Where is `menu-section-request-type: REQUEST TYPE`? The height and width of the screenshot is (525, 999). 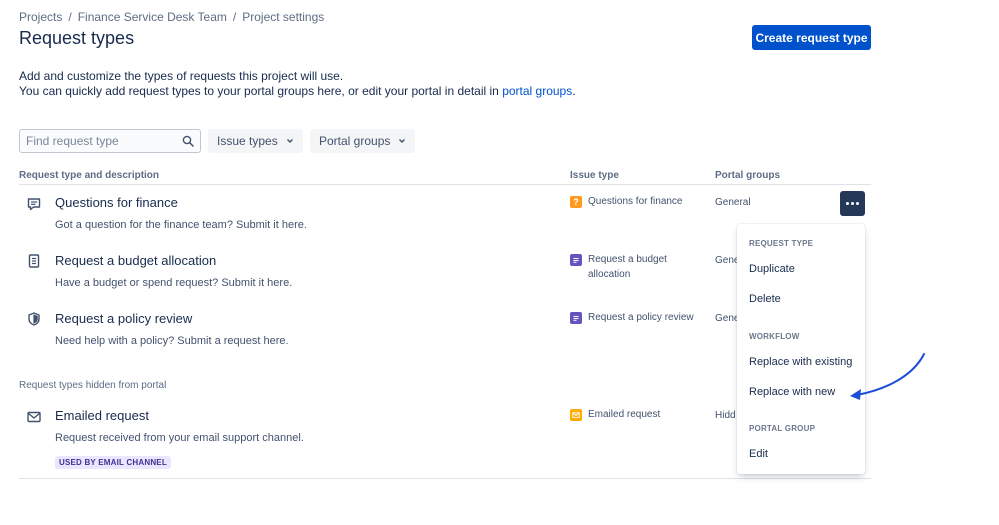 menu-section-request-type: REQUEST TYPE is located at coordinates (781, 243).